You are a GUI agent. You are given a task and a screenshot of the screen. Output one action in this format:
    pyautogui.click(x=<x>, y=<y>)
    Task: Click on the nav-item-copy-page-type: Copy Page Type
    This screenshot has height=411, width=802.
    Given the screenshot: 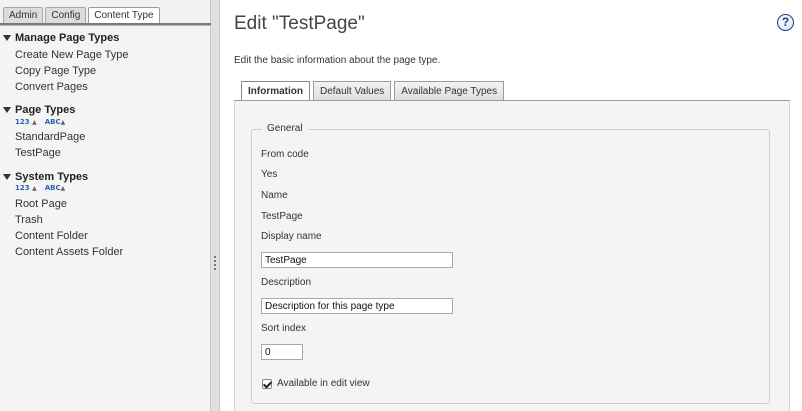 What is the action you would take?
    pyautogui.click(x=55, y=71)
    